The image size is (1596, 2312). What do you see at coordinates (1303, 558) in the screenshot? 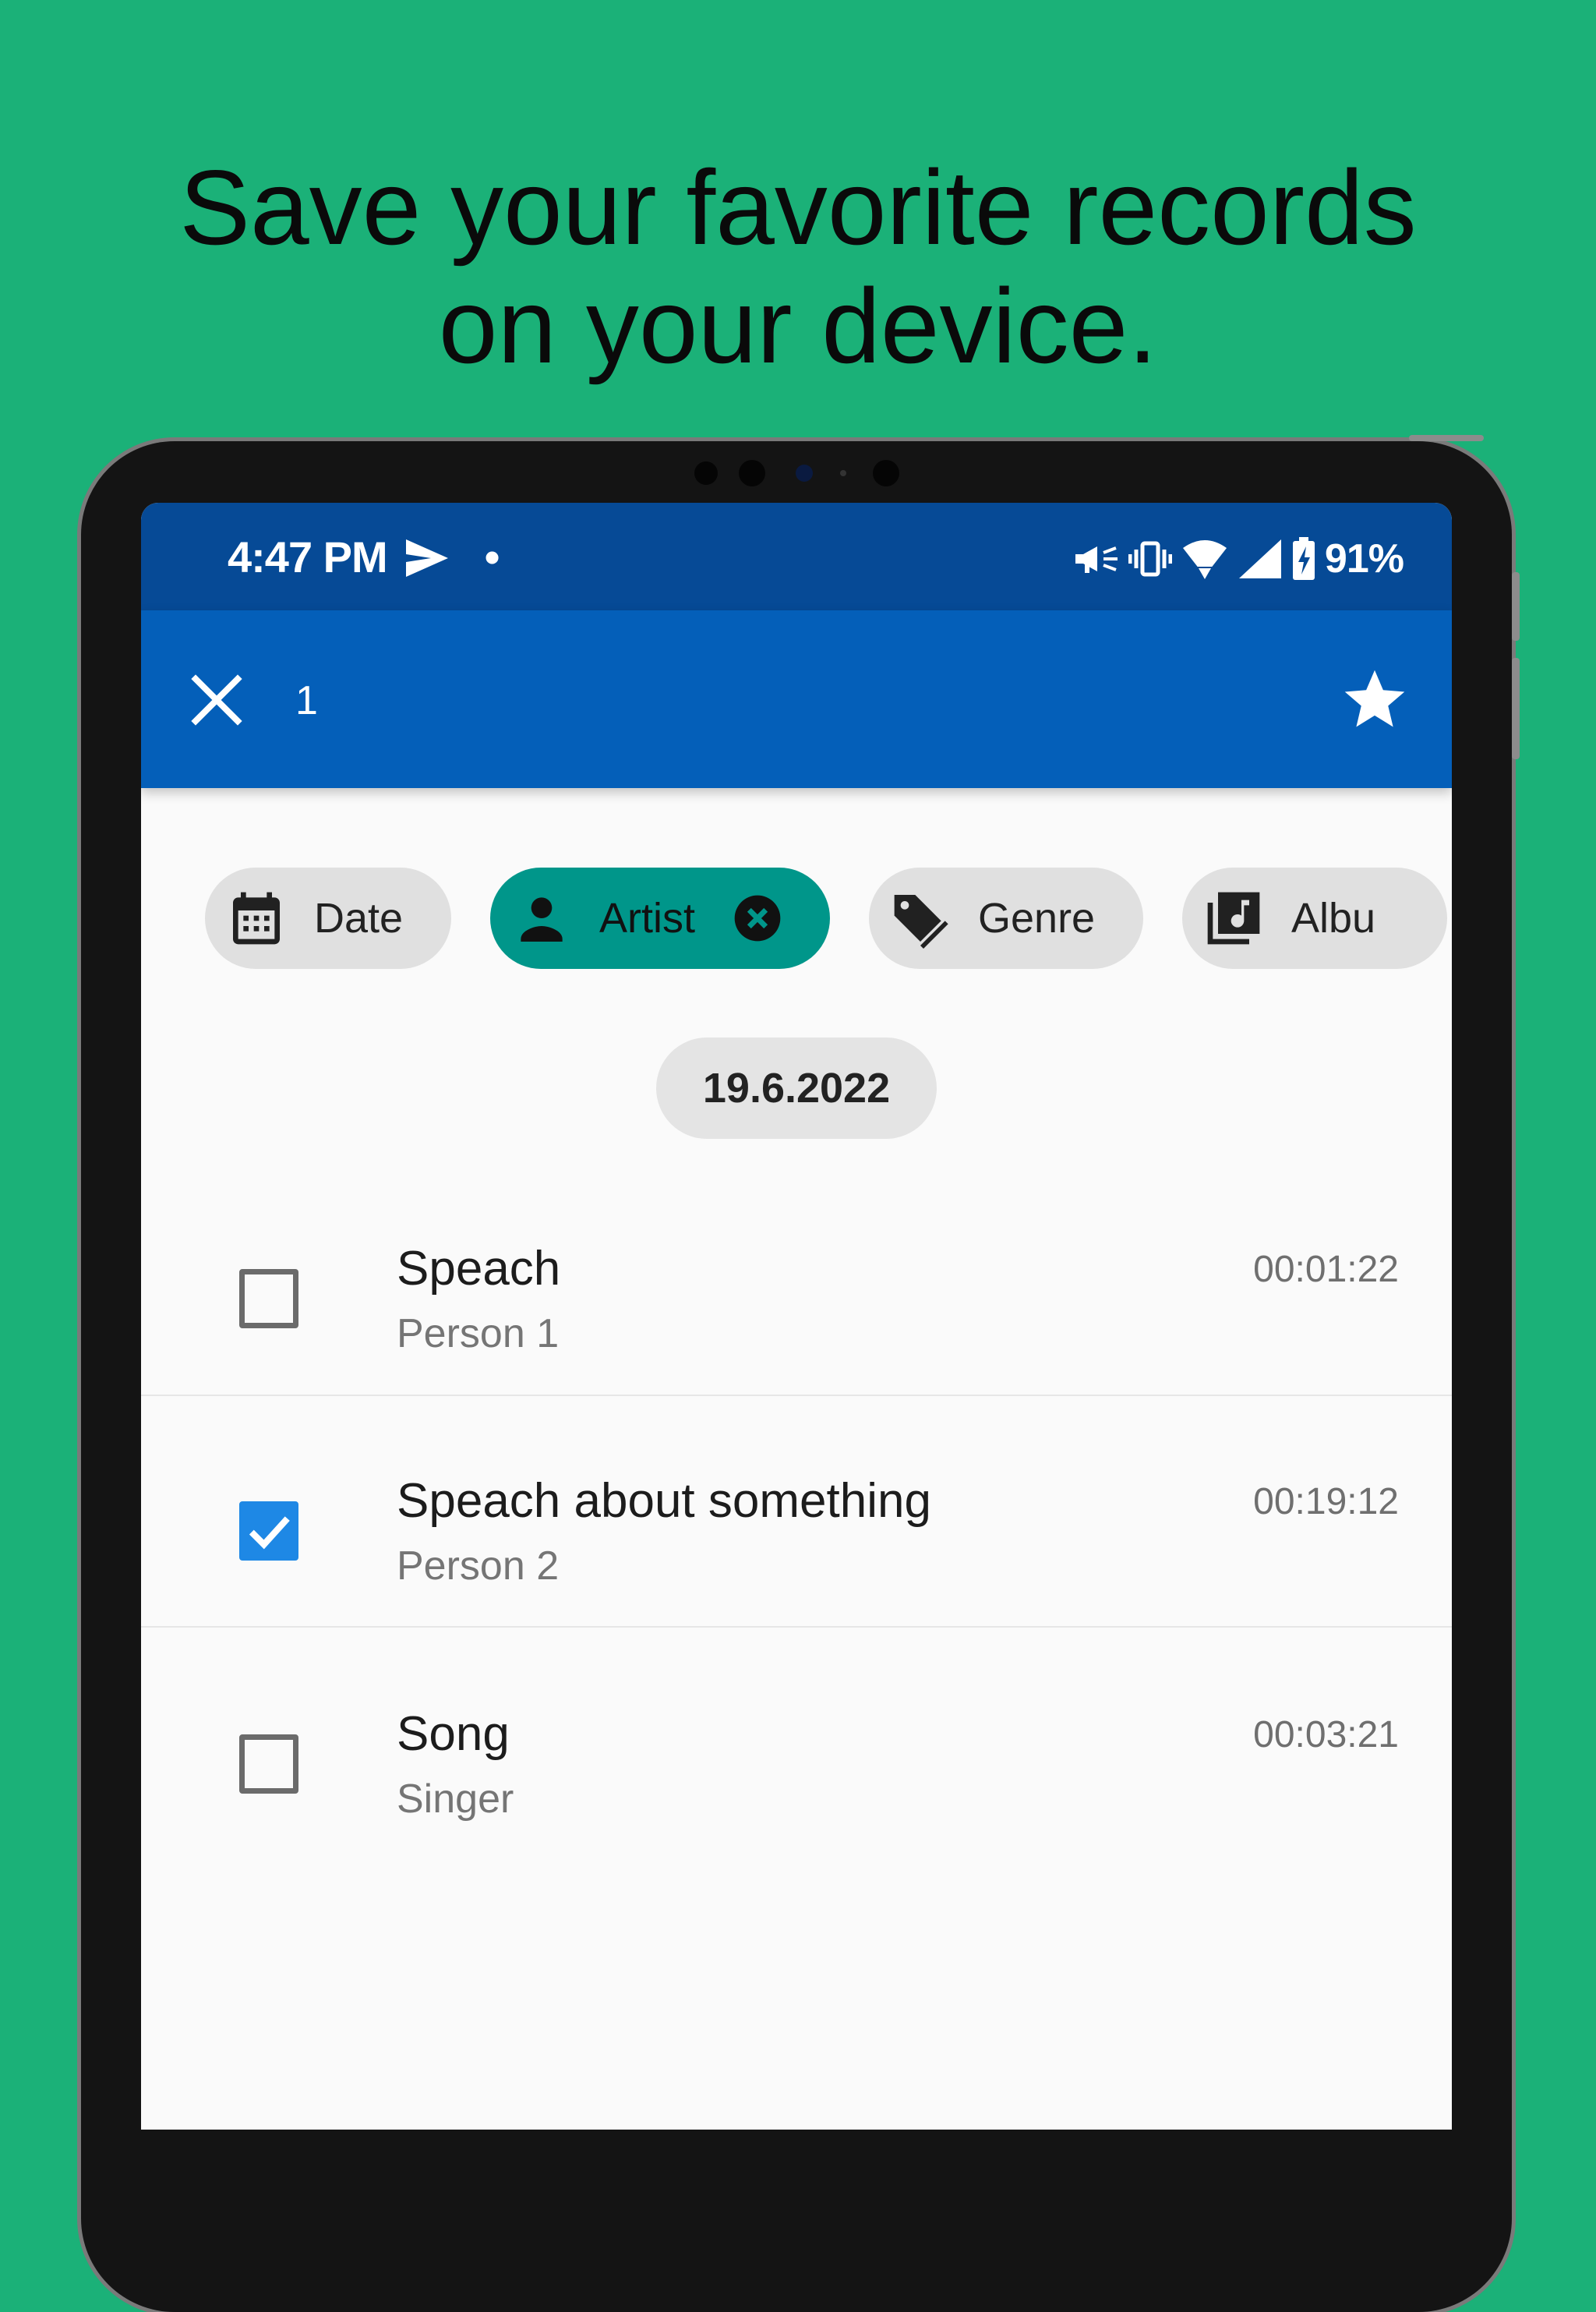
I see `battery-icon` at bounding box center [1303, 558].